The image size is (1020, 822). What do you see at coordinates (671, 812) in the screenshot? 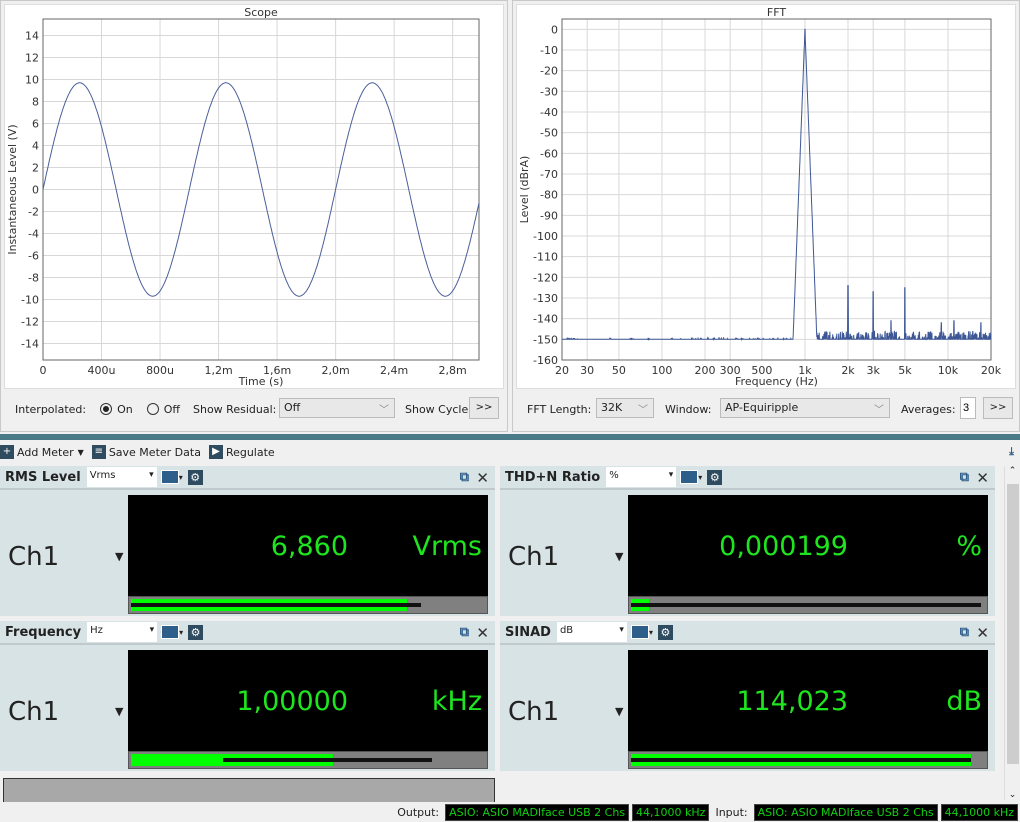
I see `output-rate: 44,1000 kHz` at bounding box center [671, 812].